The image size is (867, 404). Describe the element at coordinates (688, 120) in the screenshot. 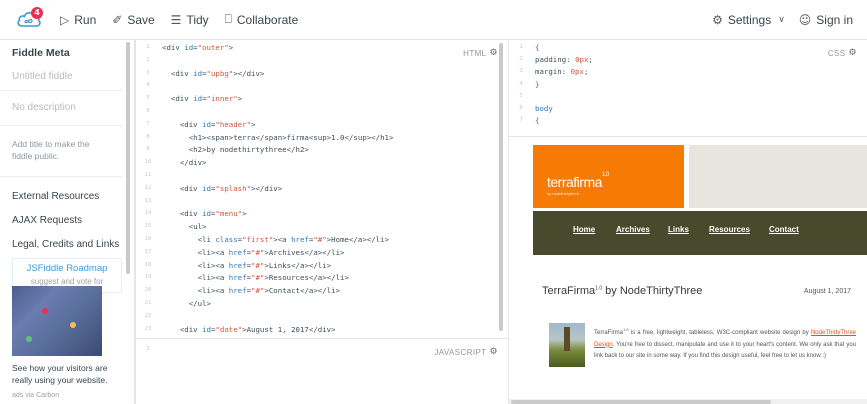

I see `code-line: 7{` at that location.